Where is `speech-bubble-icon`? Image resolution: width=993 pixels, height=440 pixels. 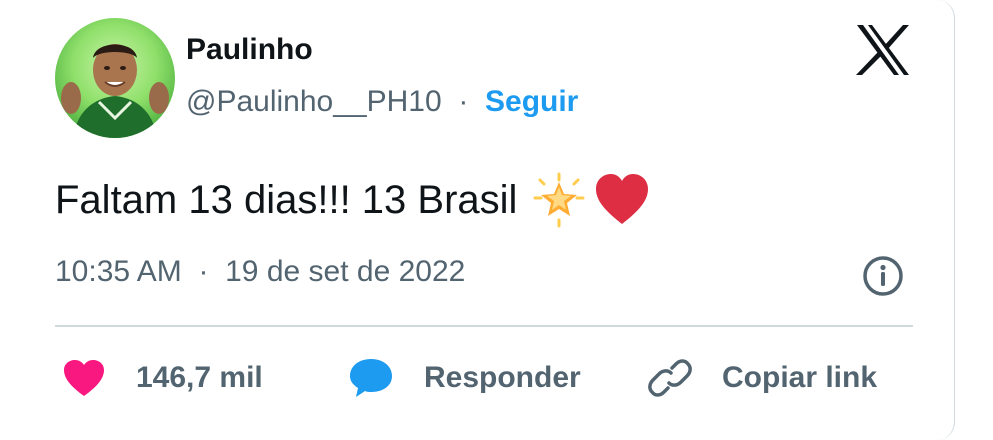 speech-bubble-icon is located at coordinates (371, 378).